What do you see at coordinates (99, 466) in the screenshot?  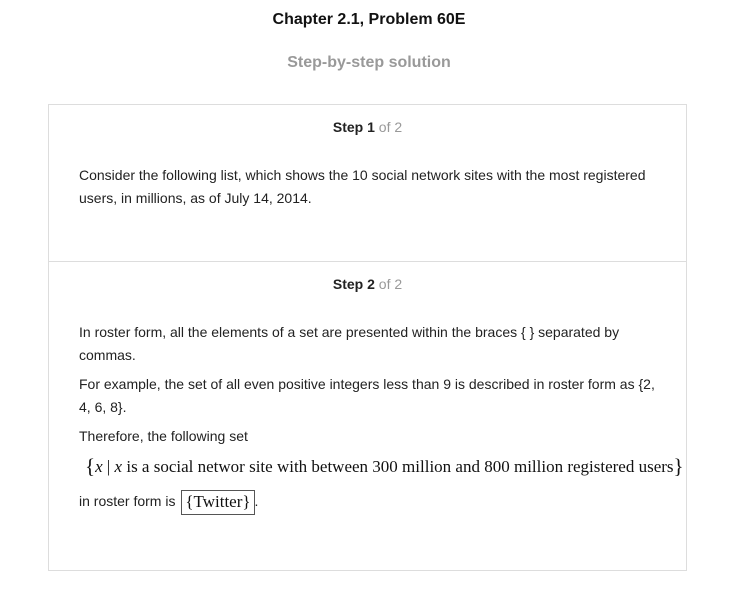 I see `set-variable: x` at bounding box center [99, 466].